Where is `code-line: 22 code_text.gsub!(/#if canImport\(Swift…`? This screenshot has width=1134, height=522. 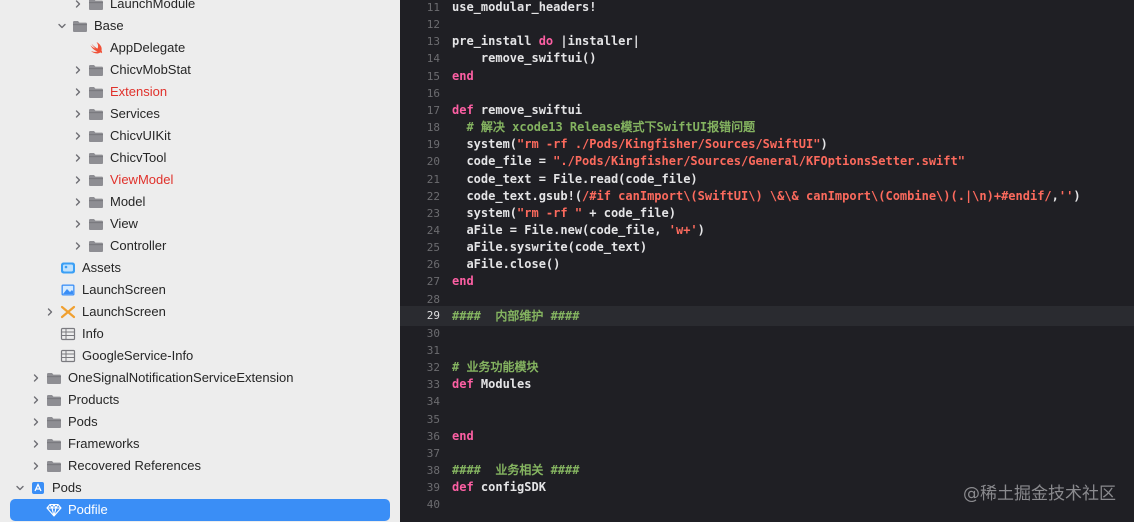
code-line: 22 code_text.gsub!(/#if canImport\(Swift… is located at coordinates (767, 196).